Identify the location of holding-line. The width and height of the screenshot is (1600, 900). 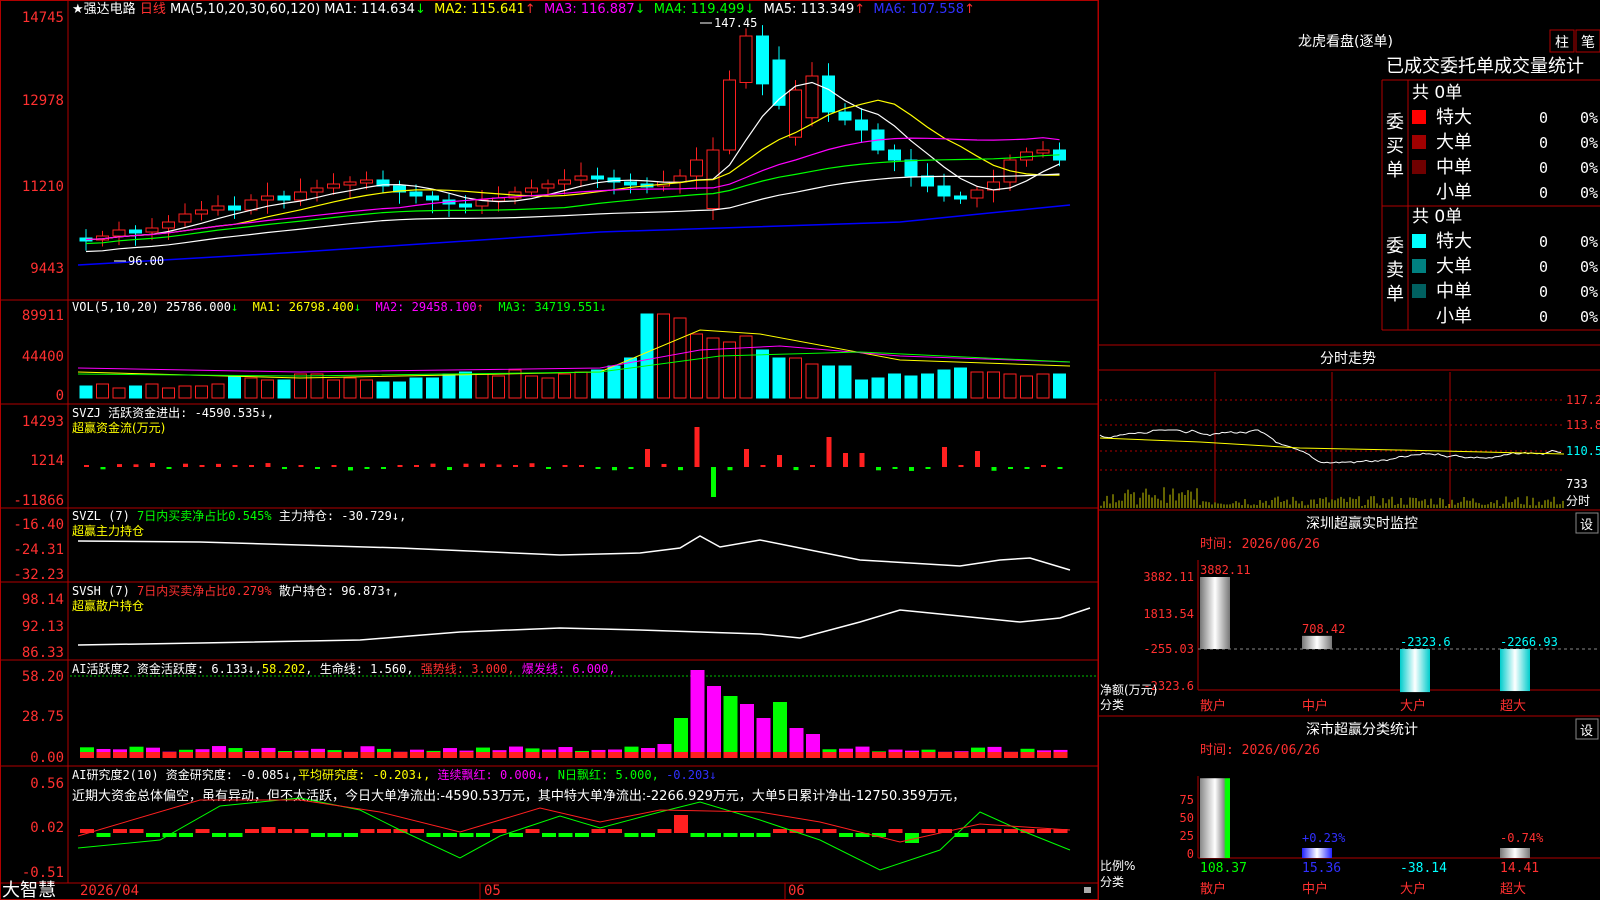
(584, 626).